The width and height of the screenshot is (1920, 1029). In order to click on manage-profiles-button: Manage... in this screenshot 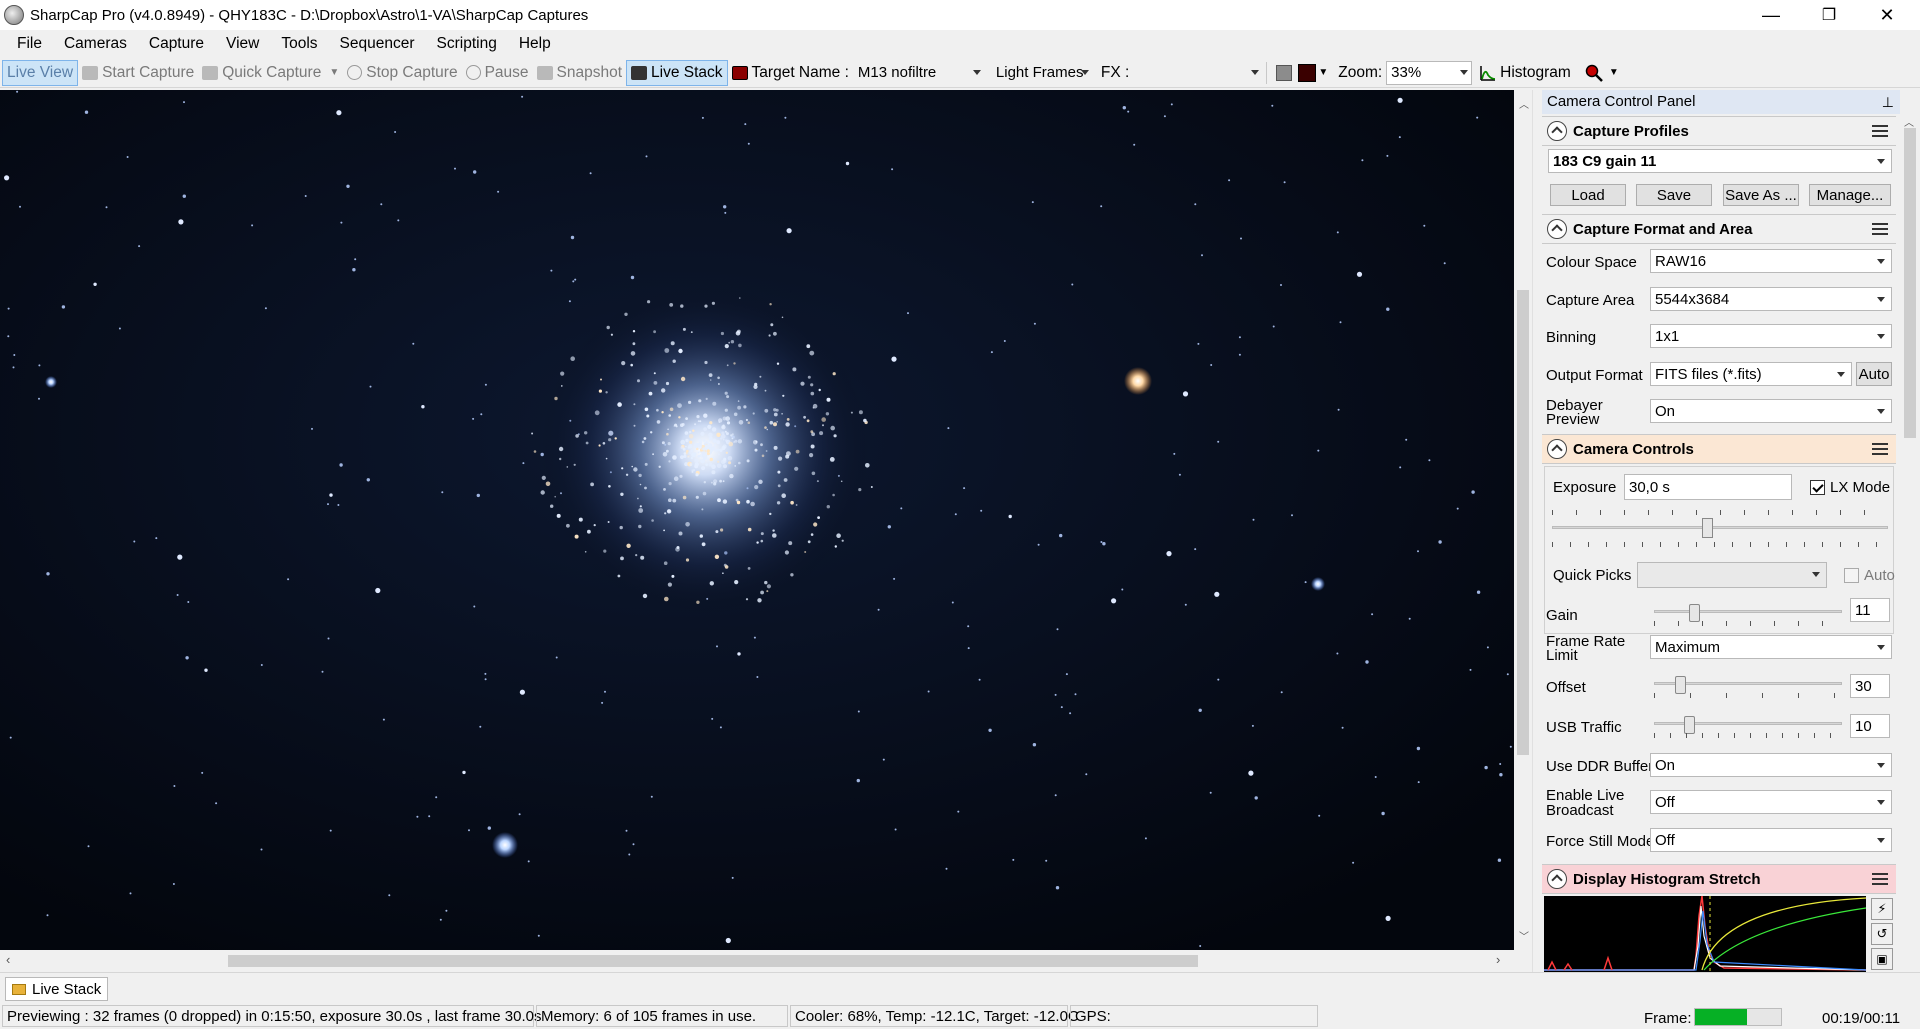, I will do `click(1850, 195)`.